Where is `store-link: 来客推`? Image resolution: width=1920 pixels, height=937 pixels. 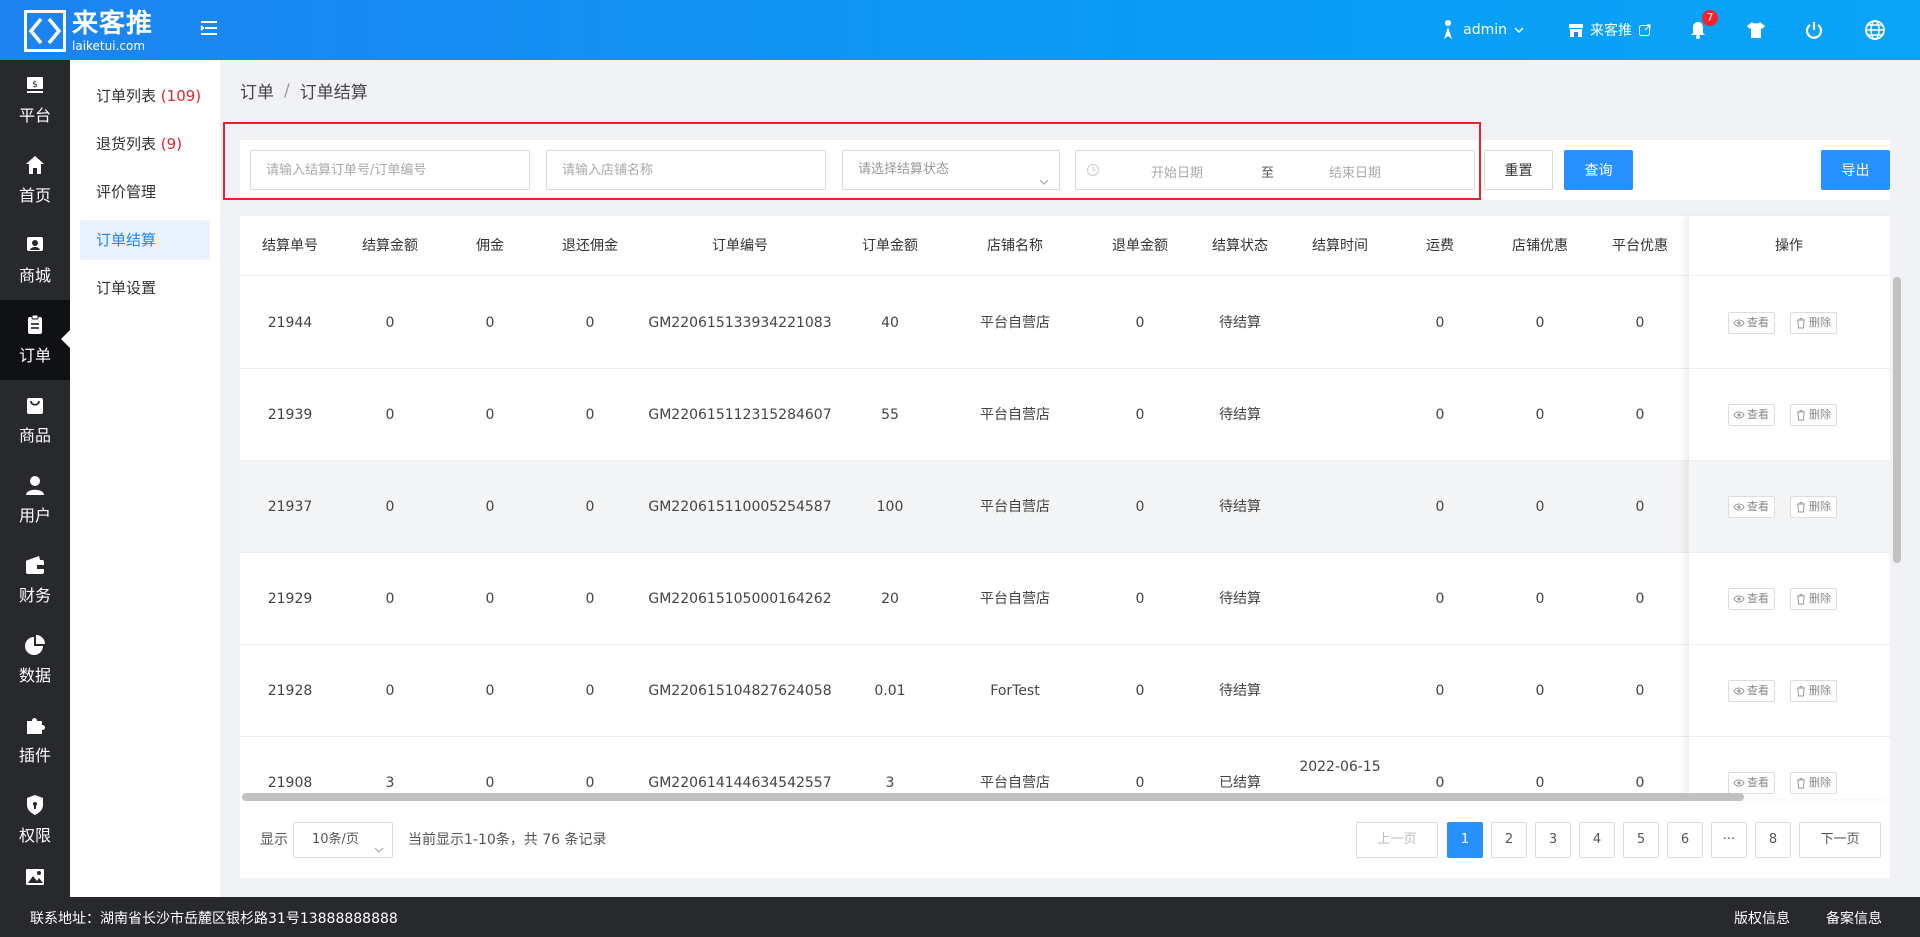 store-link: 来客推 is located at coordinates (1609, 30).